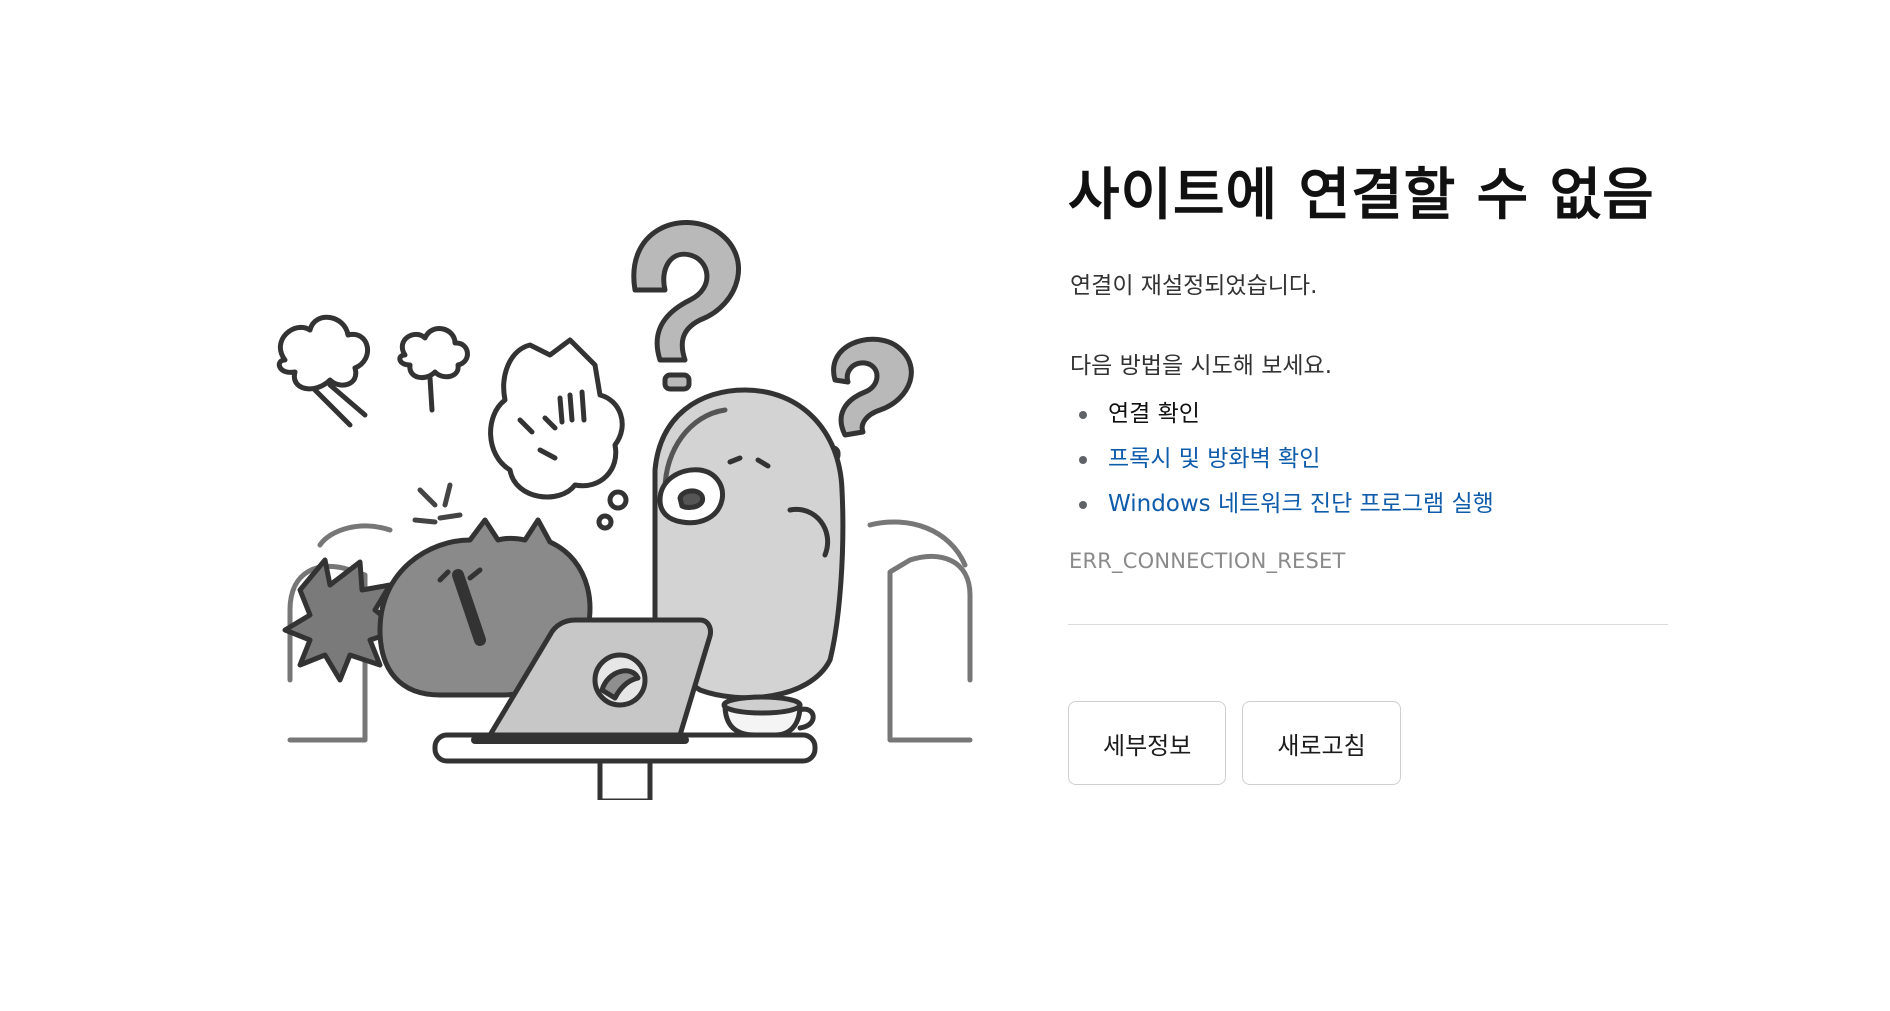  Describe the element at coordinates (323, 353) in the screenshot. I see `steam-puff-left` at that location.